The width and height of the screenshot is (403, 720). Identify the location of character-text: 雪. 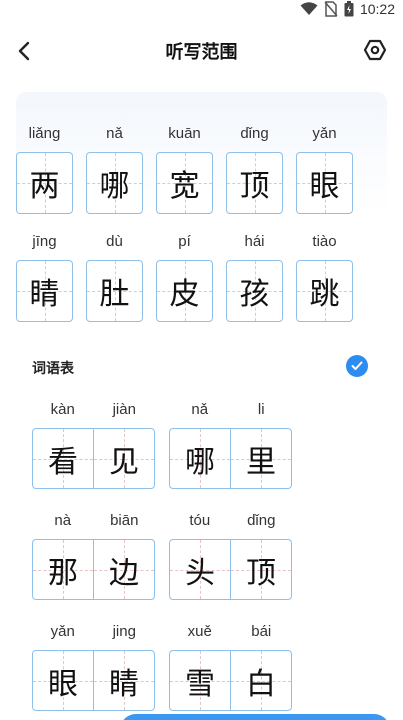
(200, 684).